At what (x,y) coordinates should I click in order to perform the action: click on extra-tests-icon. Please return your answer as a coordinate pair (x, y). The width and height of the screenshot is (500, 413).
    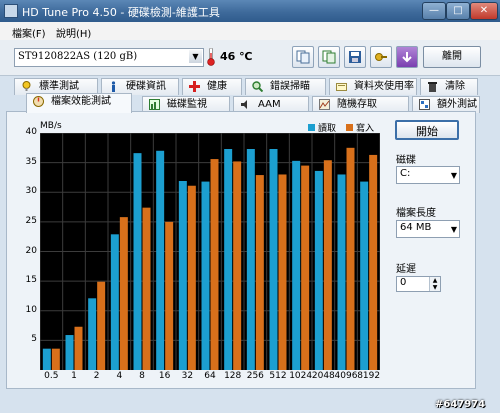
    Looking at the image, I should click on (424, 104).